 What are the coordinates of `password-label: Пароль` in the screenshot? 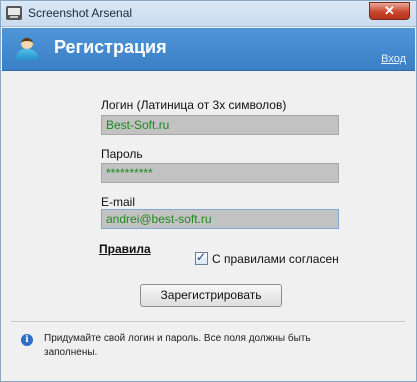 It's located at (122, 154).